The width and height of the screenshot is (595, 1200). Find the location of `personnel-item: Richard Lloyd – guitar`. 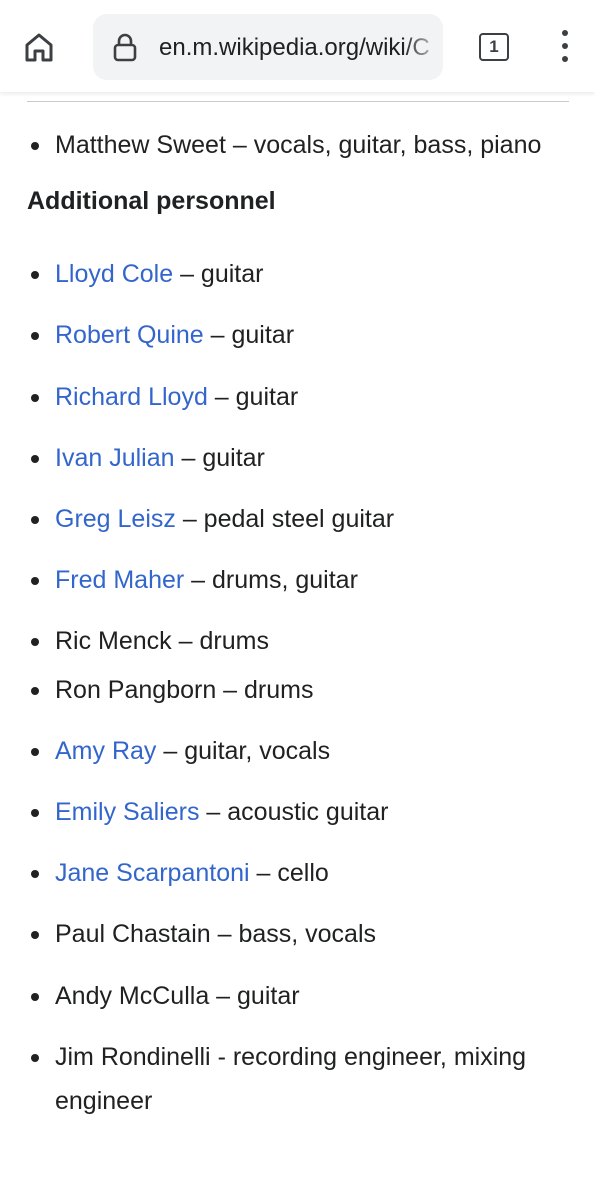

personnel-item: Richard Lloyd – guitar is located at coordinates (303, 397).